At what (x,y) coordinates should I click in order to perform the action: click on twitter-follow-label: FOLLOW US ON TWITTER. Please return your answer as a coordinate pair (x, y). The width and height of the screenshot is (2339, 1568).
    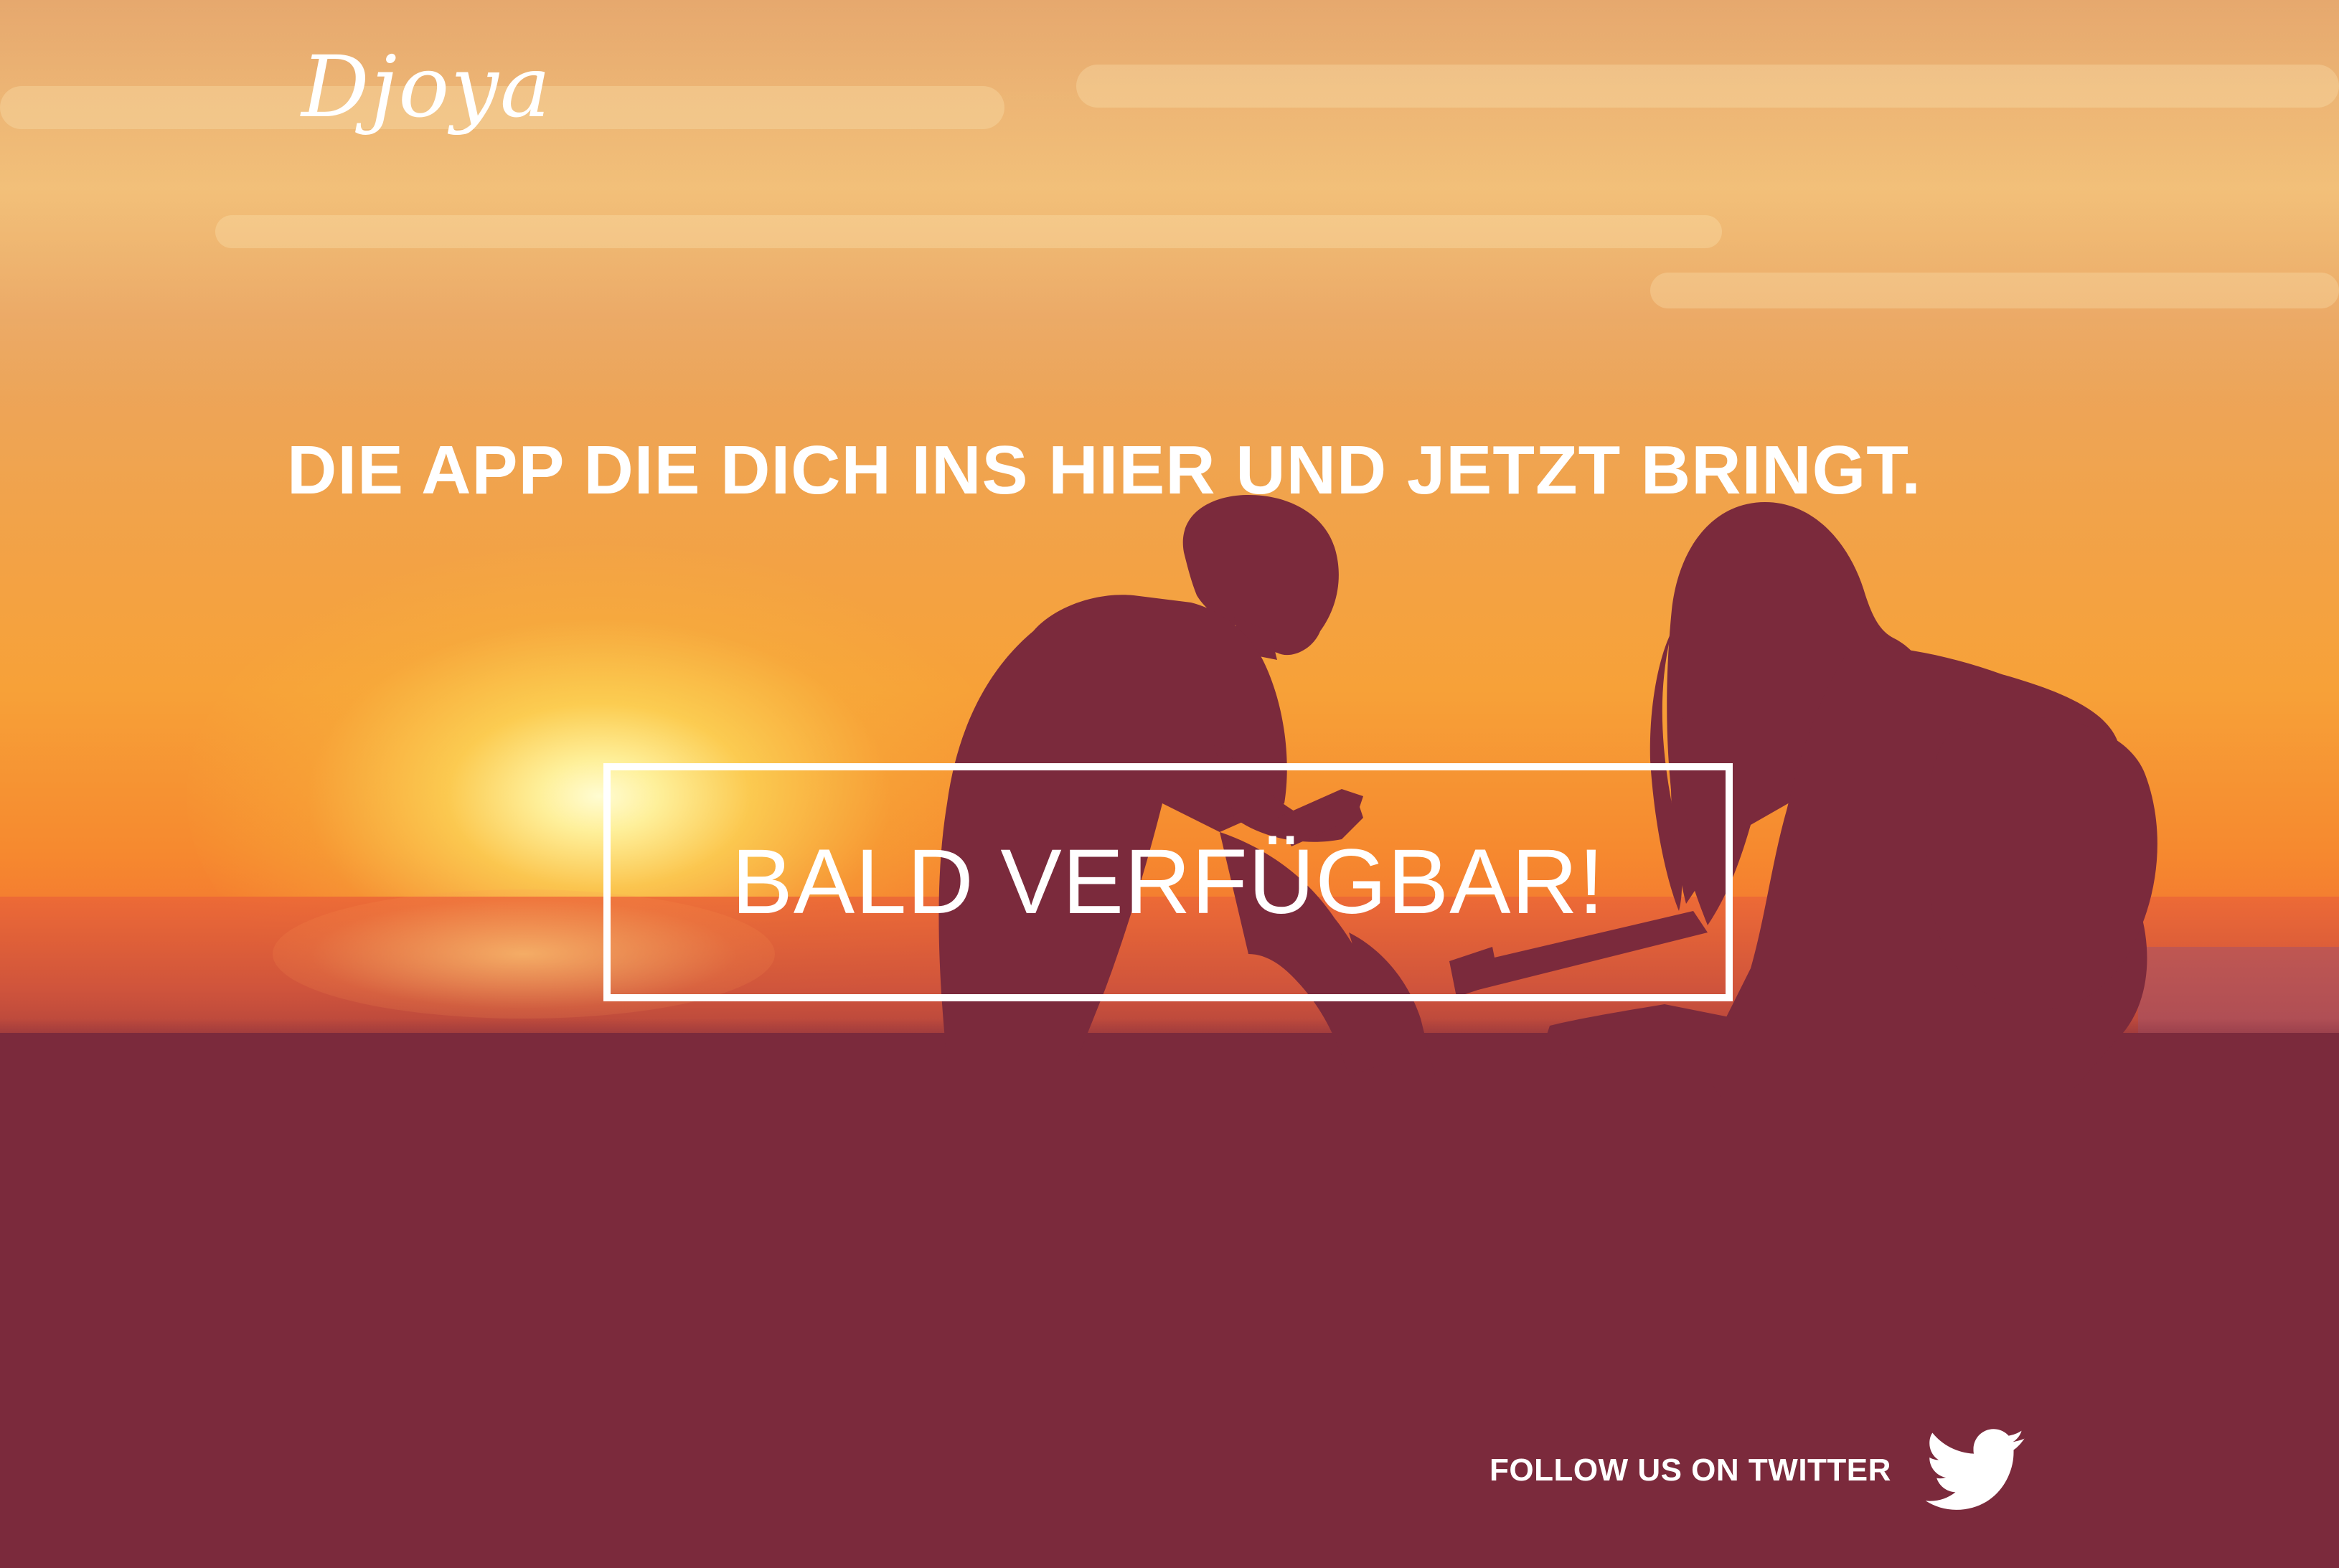
    Looking at the image, I should click on (1690, 1470).